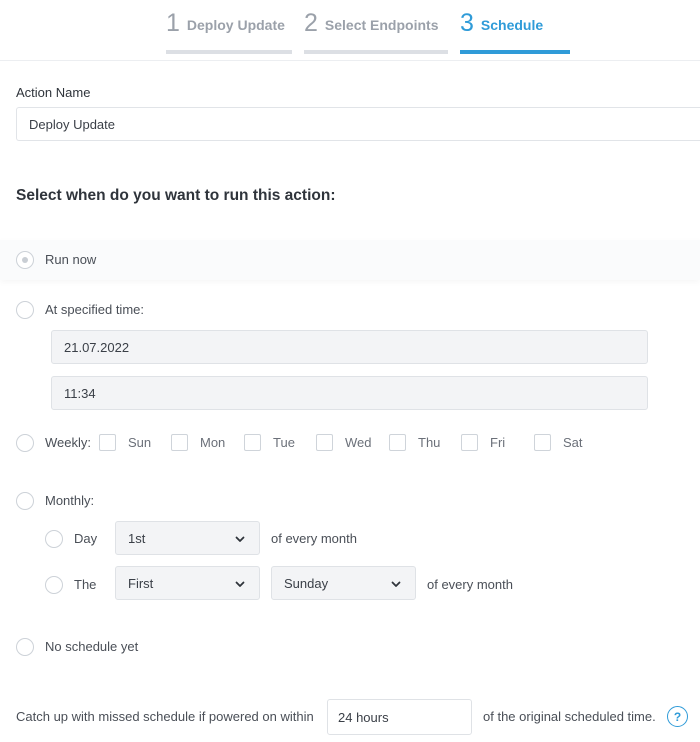 The height and width of the screenshot is (742, 700). I want to click on catch-up-hours-input, so click(399, 717).